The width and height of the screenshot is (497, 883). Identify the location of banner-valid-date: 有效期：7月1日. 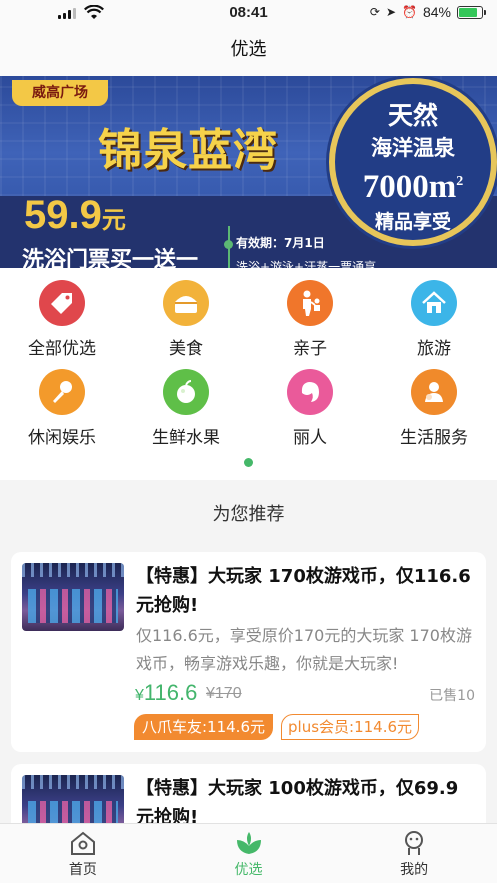
(280, 243).